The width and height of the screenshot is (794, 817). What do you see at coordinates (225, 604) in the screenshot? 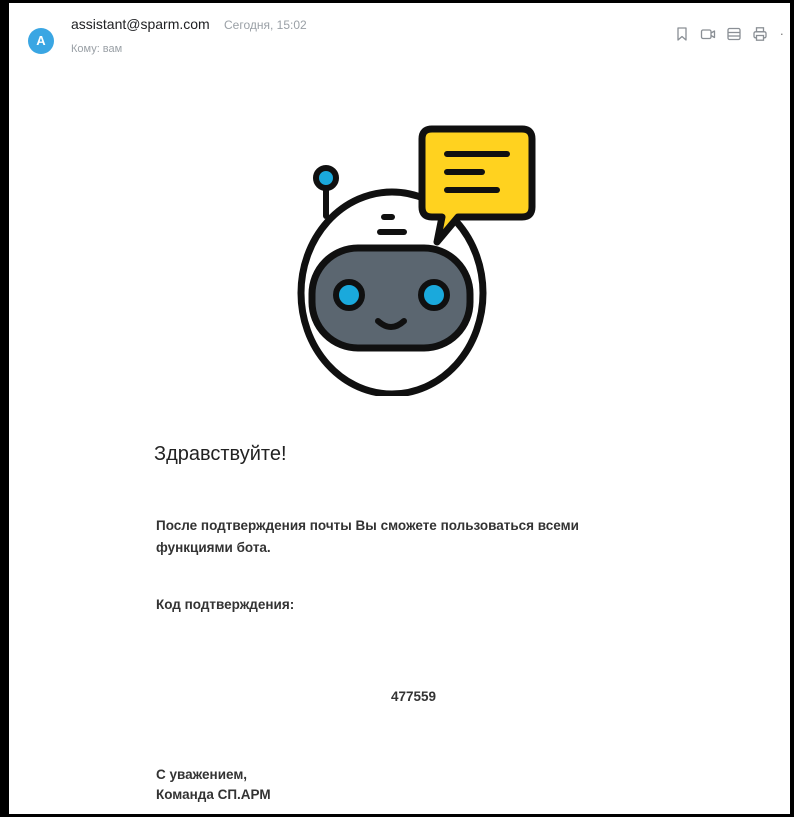
I see `code-label: Код подтверждения:` at bounding box center [225, 604].